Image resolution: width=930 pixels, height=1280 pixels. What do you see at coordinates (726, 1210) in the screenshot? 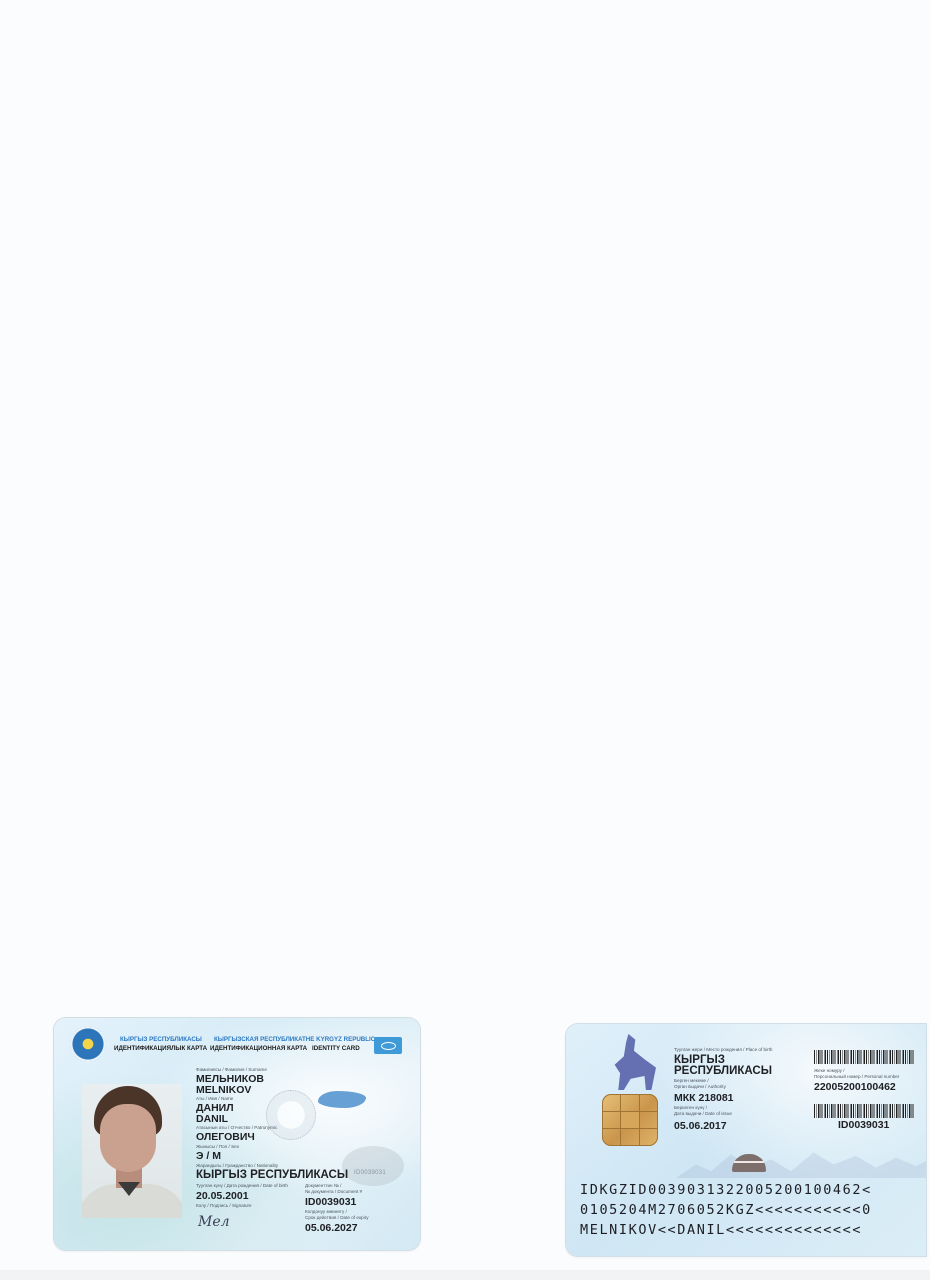
I see `mrz-line-2: 0105204M2706052KGZ<<<<<<<<<<<0` at bounding box center [726, 1210].